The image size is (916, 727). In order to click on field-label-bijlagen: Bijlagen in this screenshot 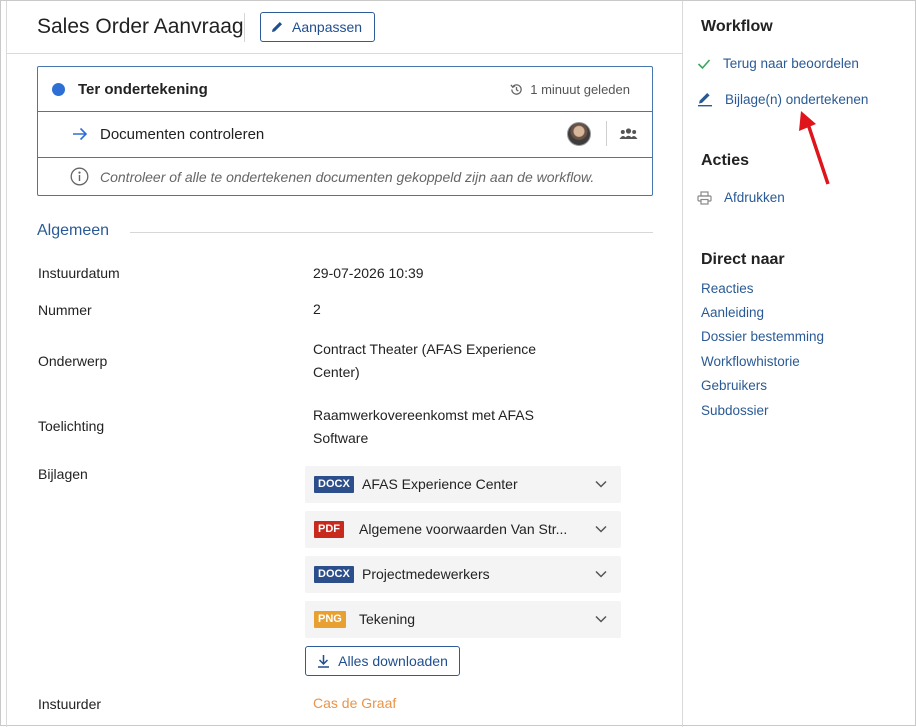, I will do `click(63, 474)`.